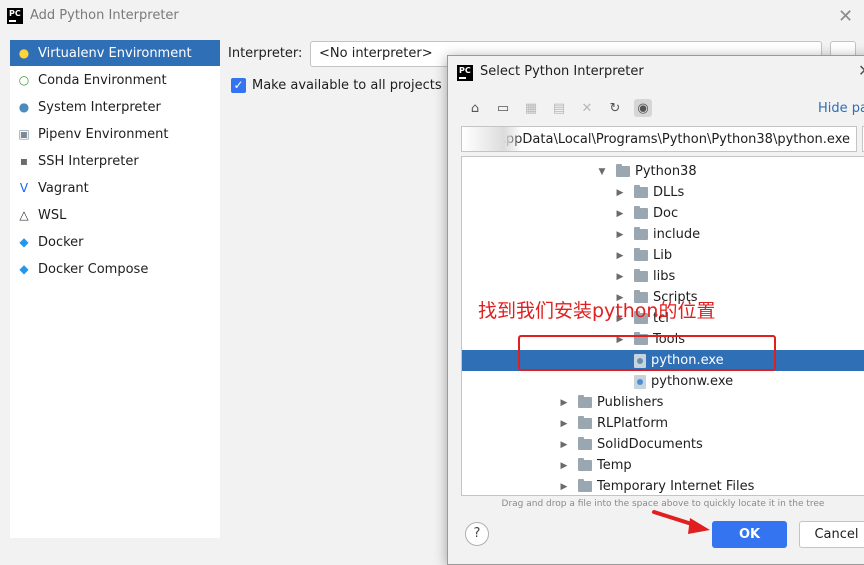 The image size is (864, 565). I want to click on ok-button: OK, so click(749, 534).